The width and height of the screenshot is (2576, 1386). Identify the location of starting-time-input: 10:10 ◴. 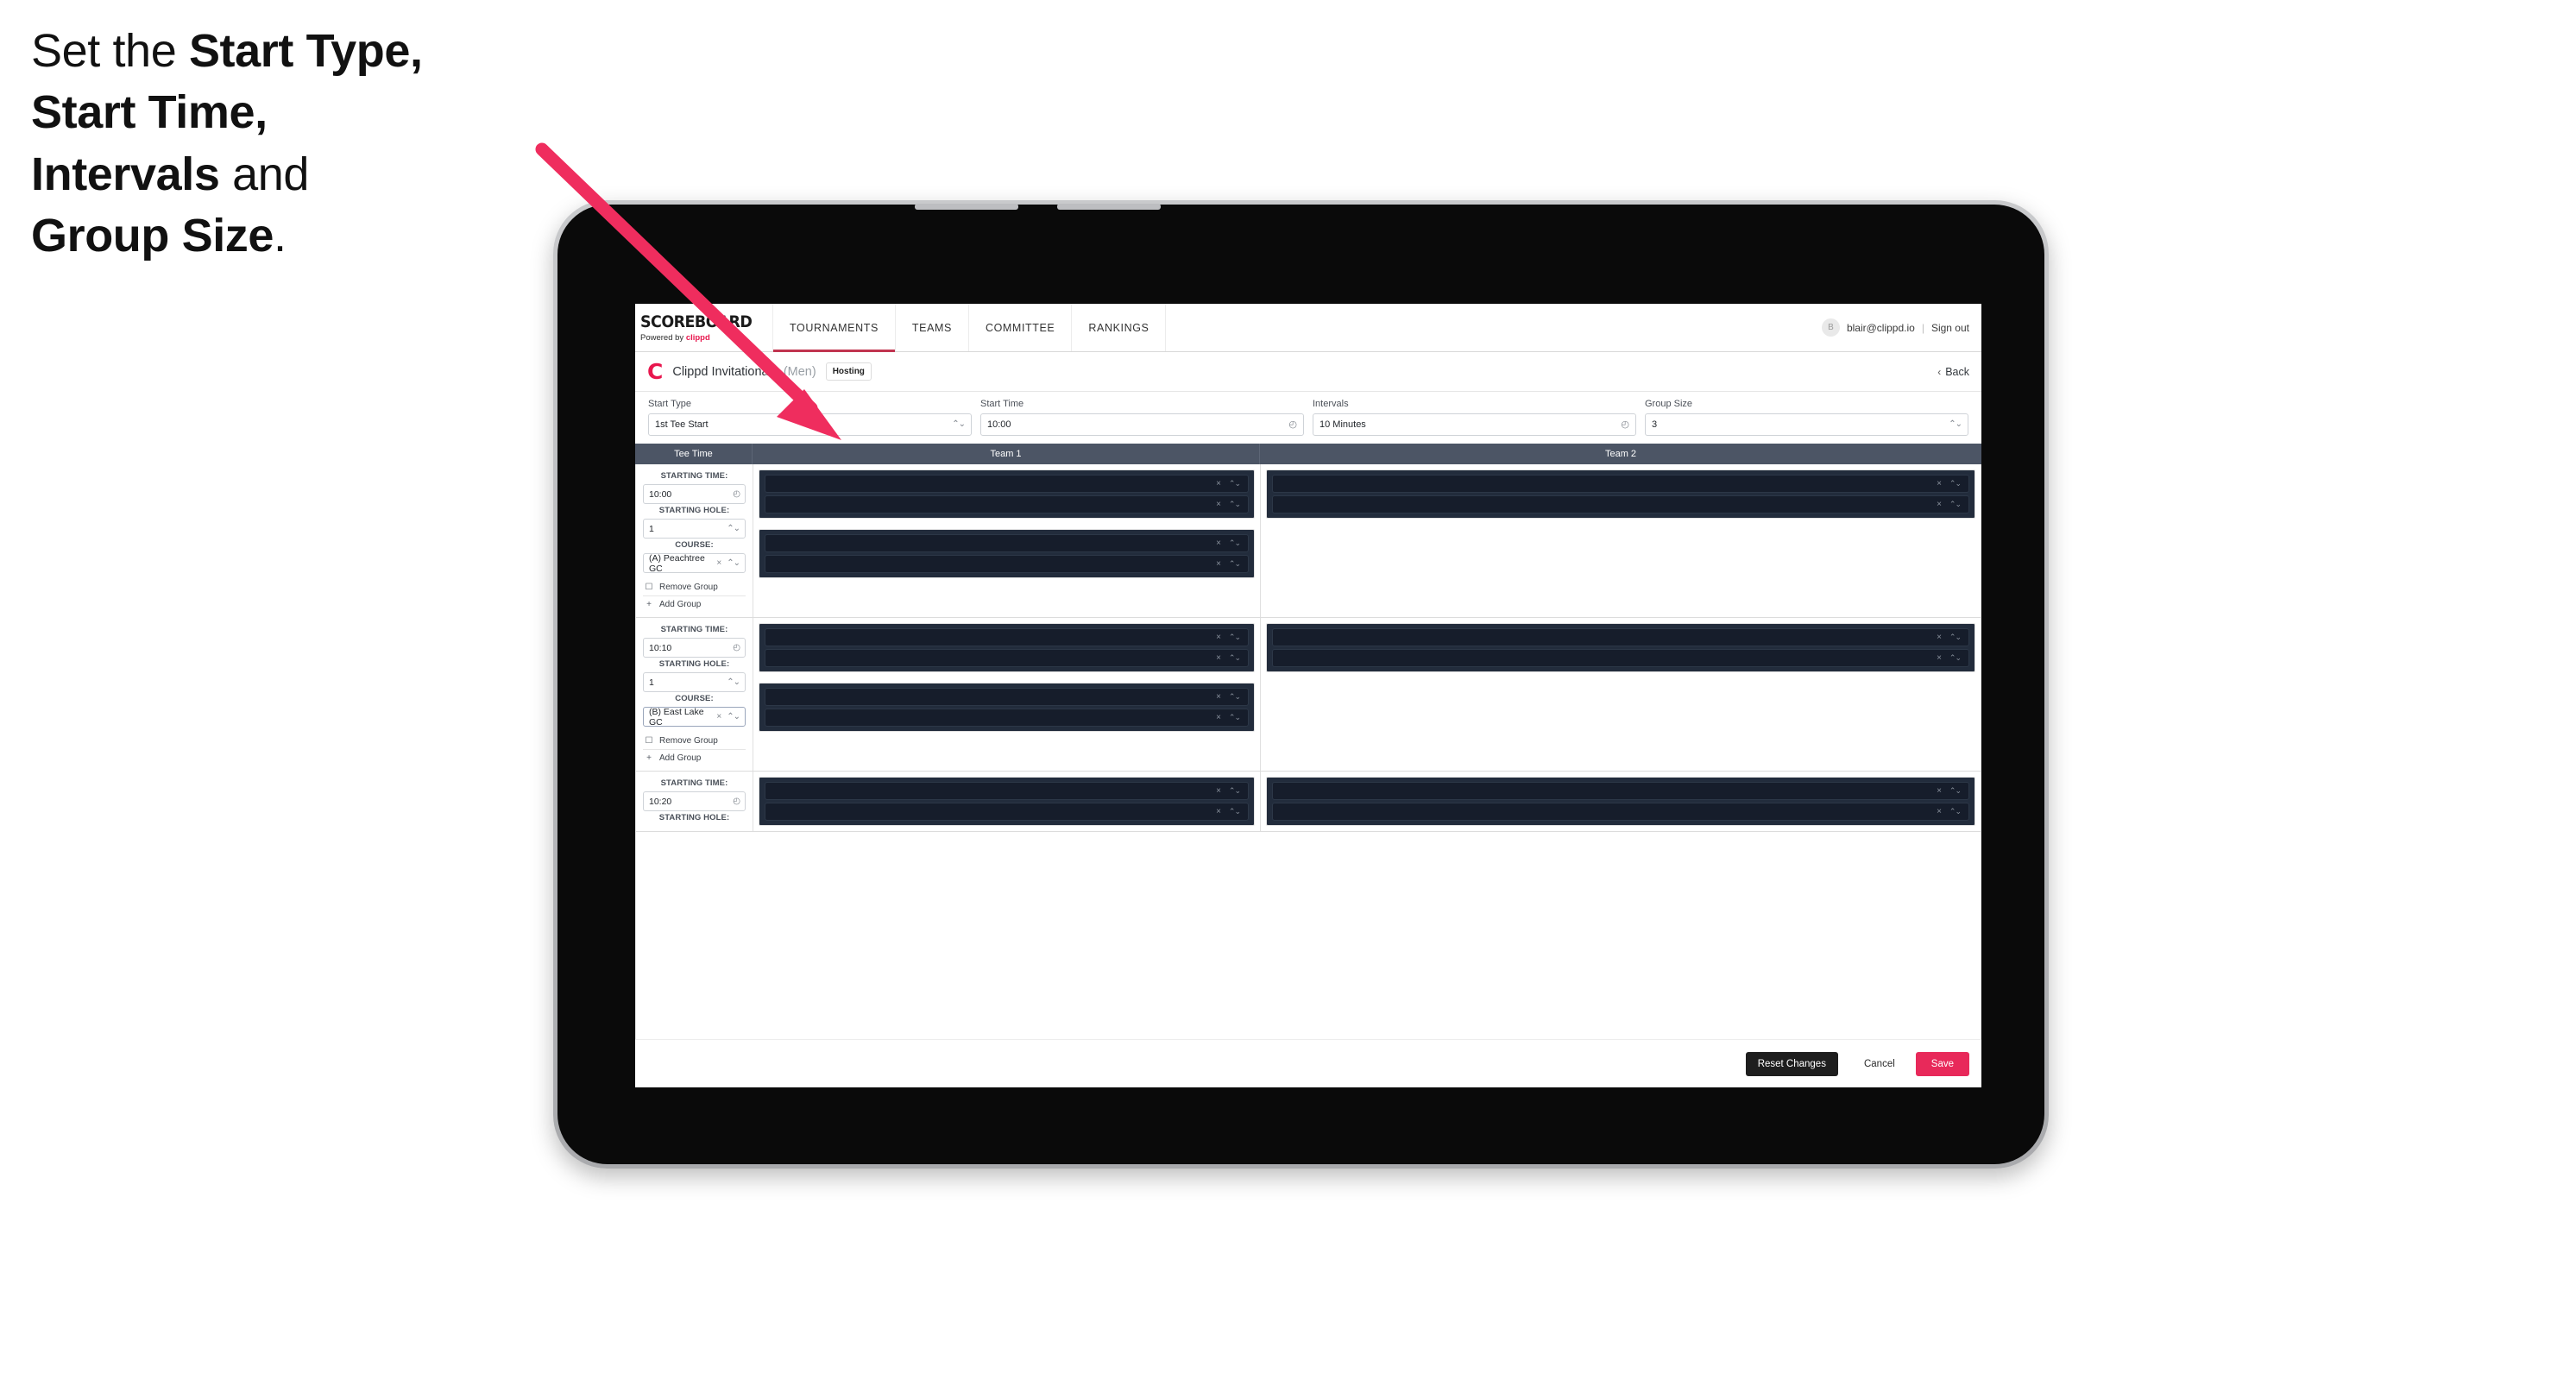
(695, 648).